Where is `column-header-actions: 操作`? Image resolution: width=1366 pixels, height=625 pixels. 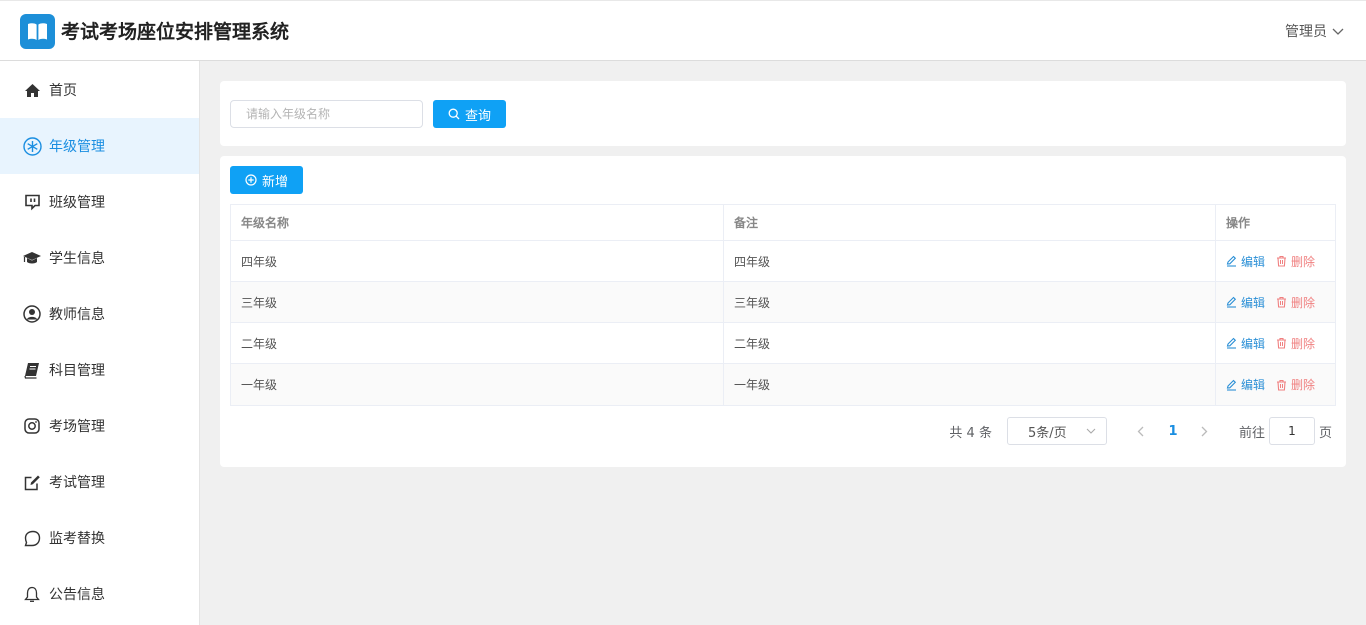 column-header-actions: 操作 is located at coordinates (1238, 223).